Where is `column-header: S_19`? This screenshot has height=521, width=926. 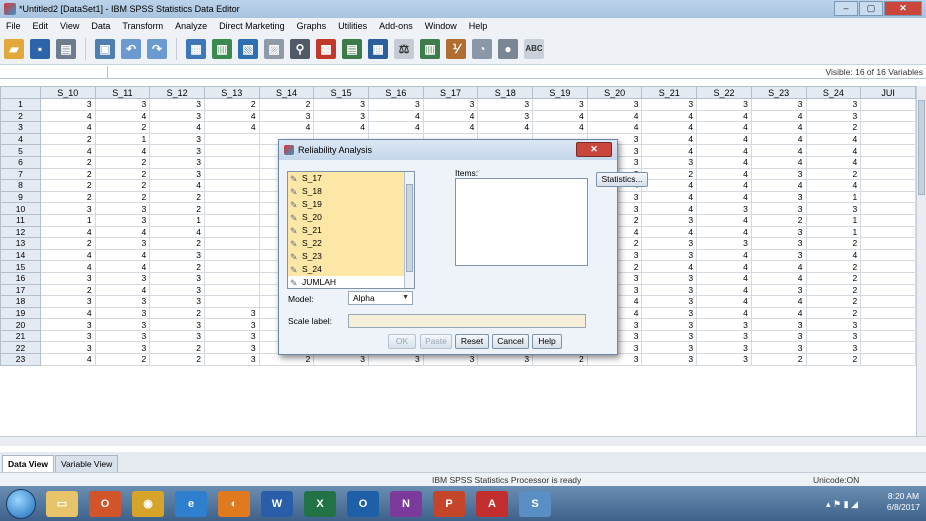
column-header: S_19 is located at coordinates (560, 92).